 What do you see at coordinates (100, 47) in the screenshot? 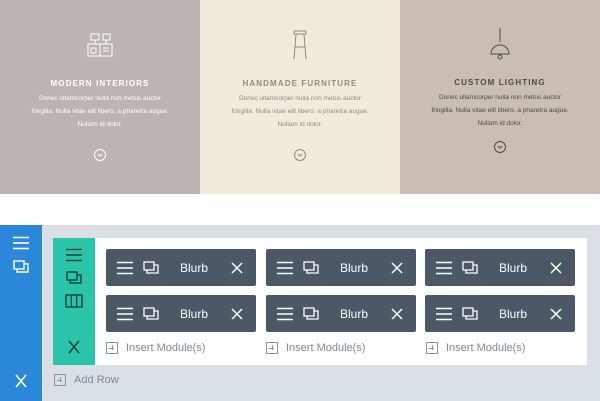
I see `kitchen-icon` at bounding box center [100, 47].